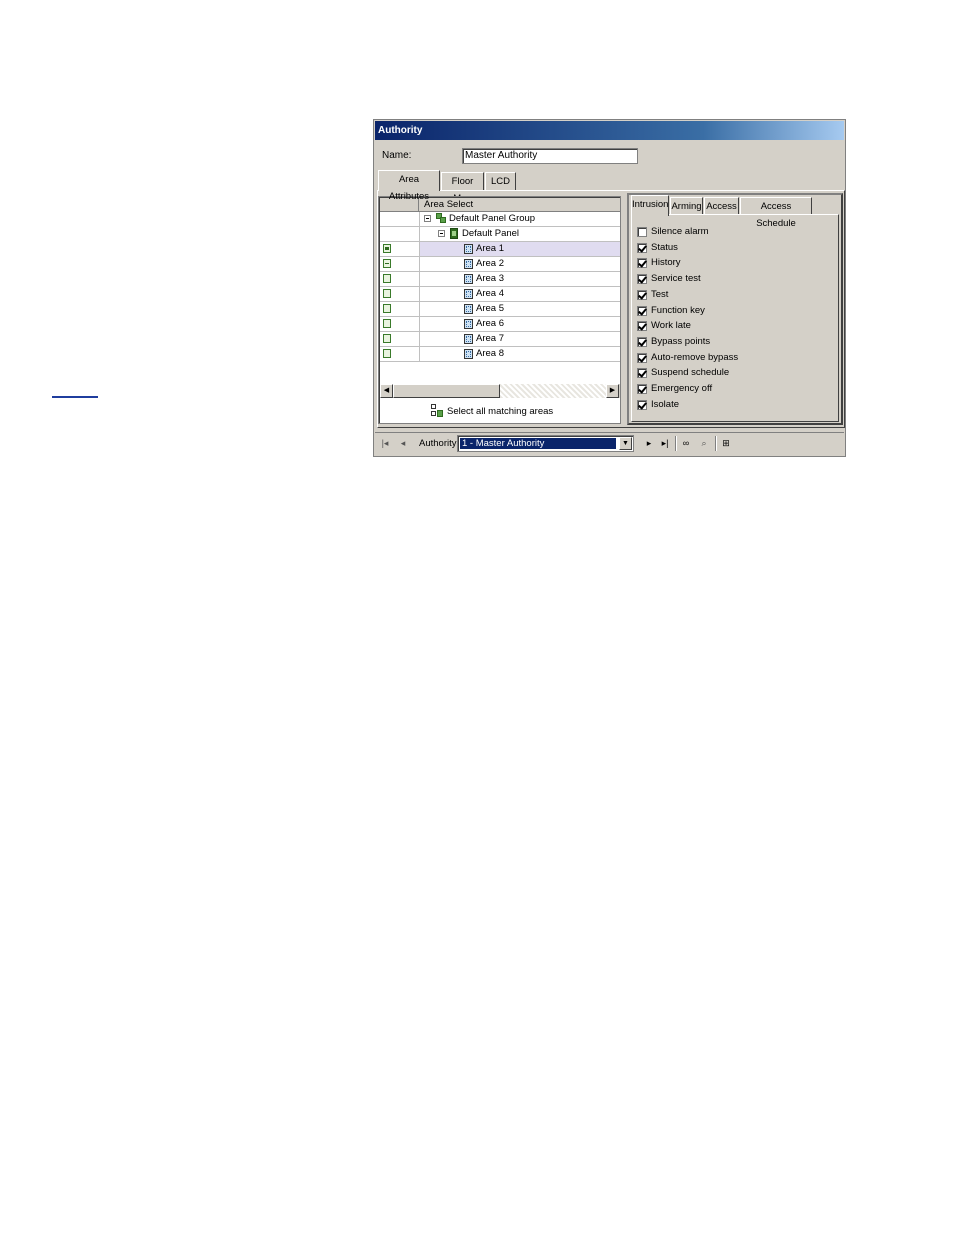  Describe the element at coordinates (490, 338) in the screenshot. I see `area-label: Area 7` at that location.